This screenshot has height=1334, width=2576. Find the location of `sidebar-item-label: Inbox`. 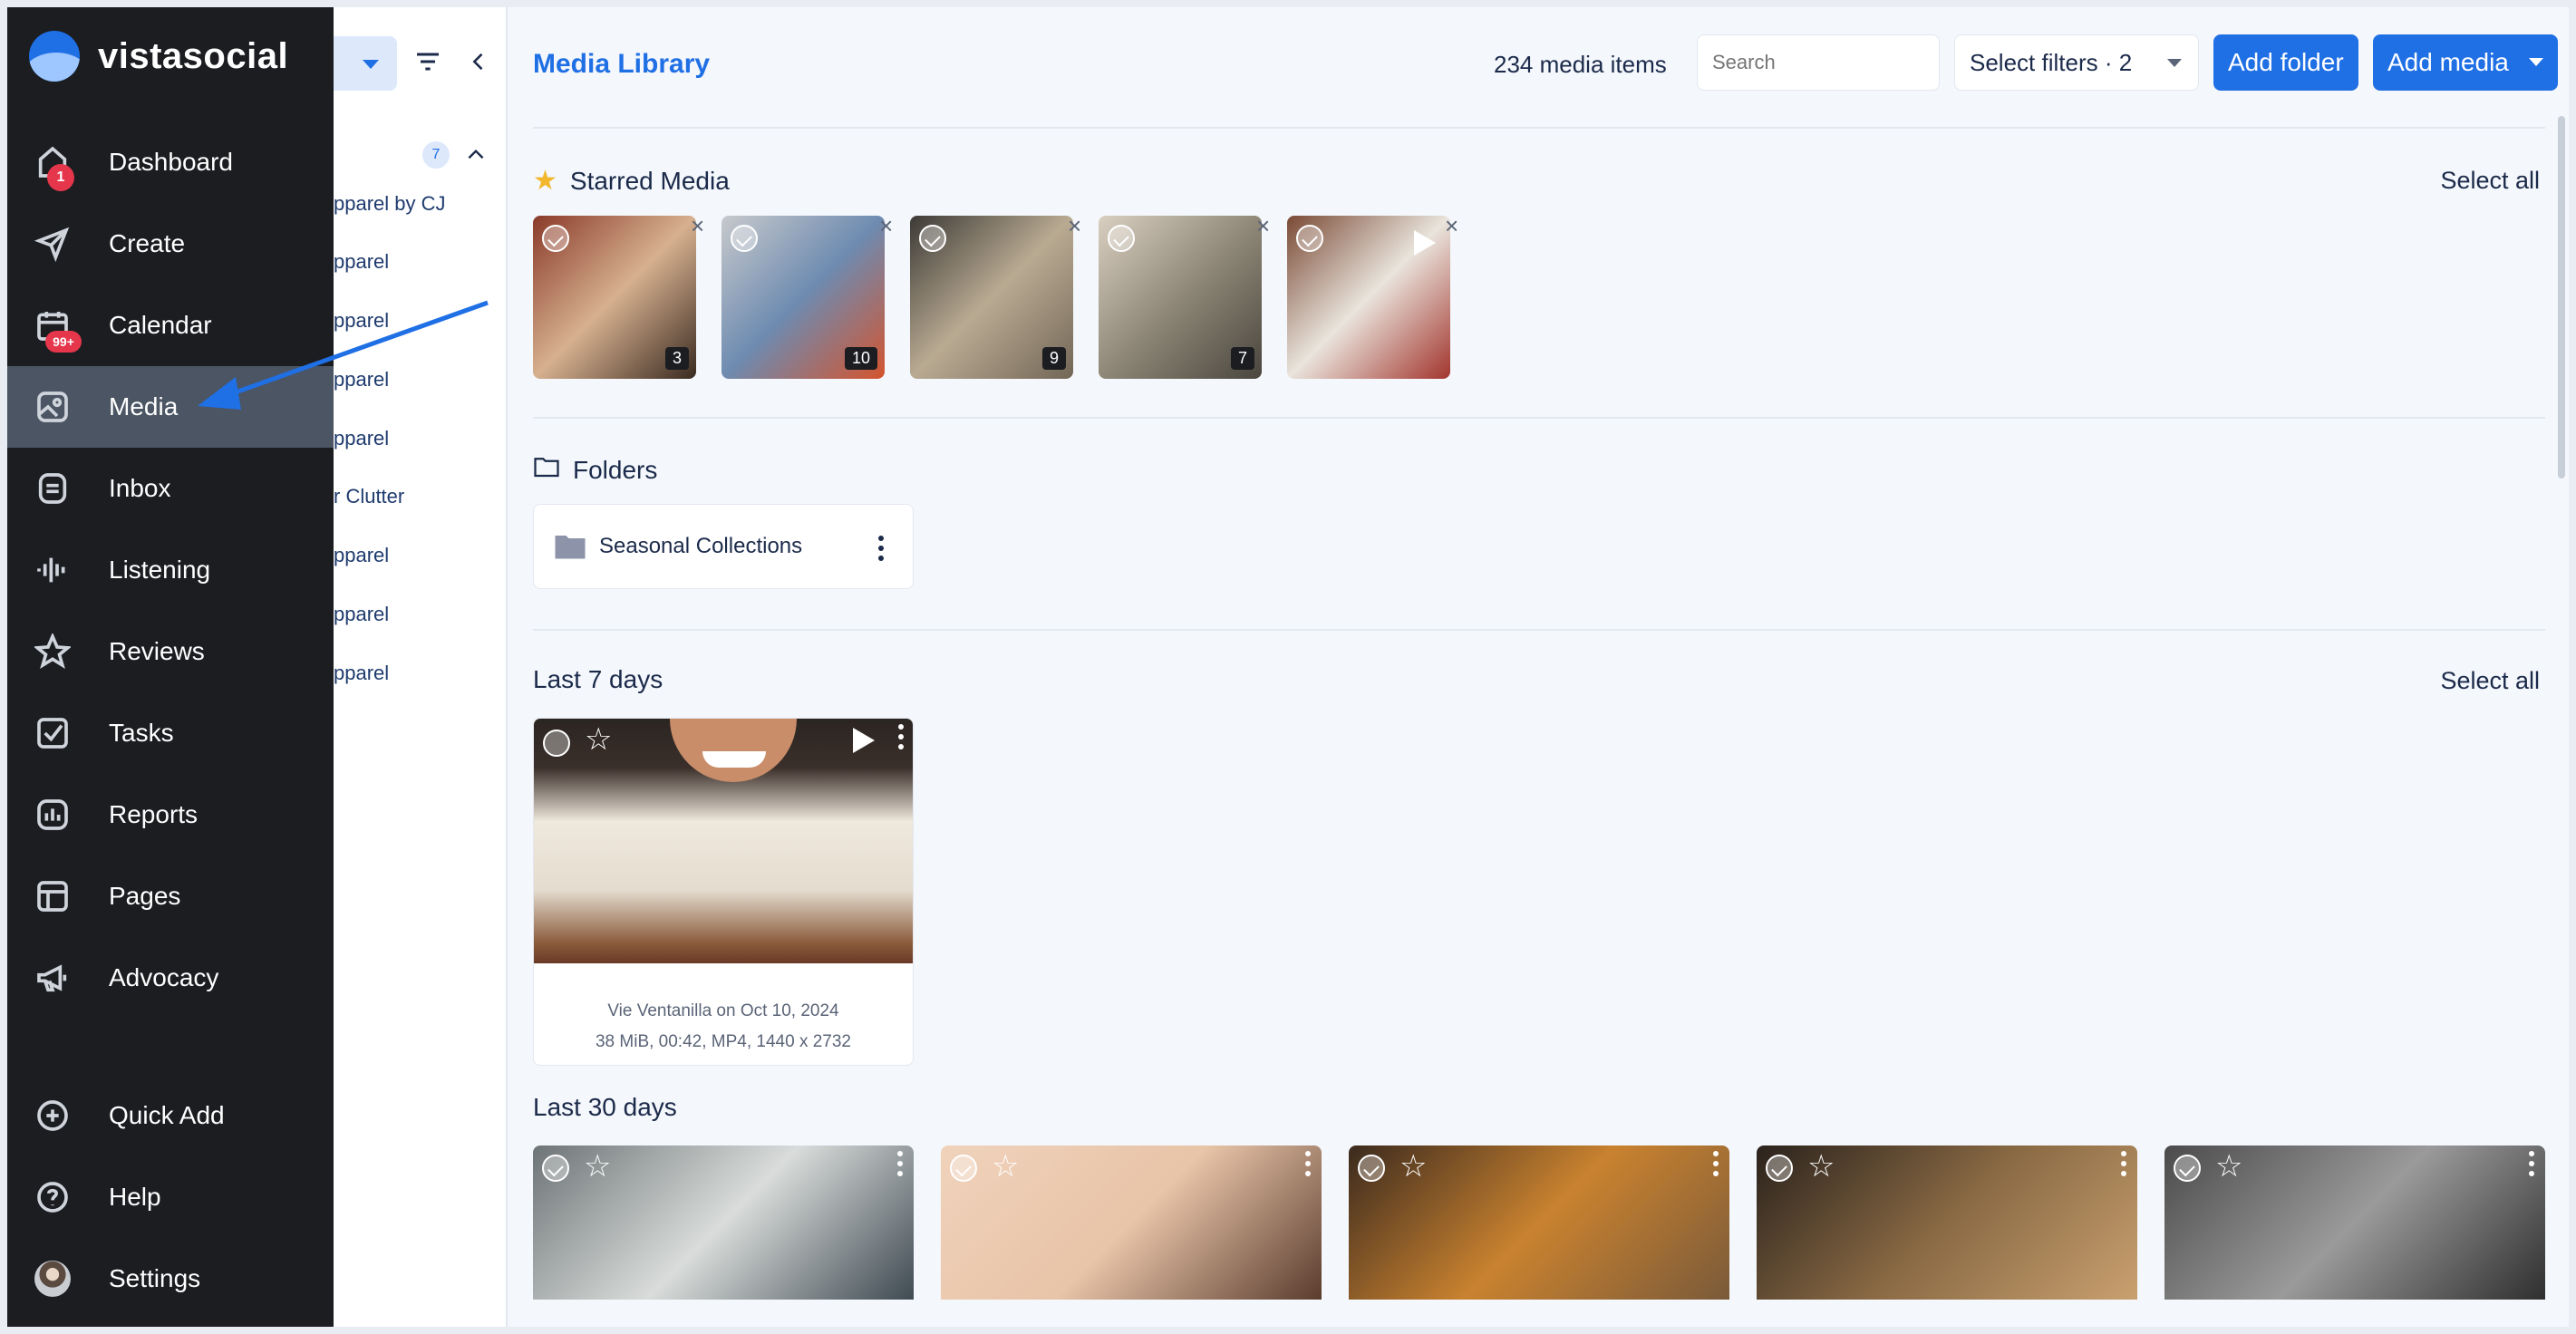

sidebar-item-label: Inbox is located at coordinates (140, 488).